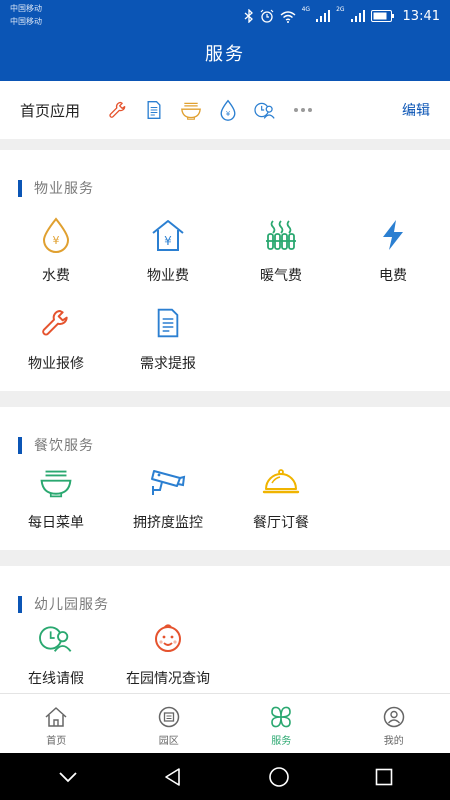 This screenshot has height=800, width=450. Describe the element at coordinates (281, 741) in the screenshot. I see `nav-label: 服务` at that location.